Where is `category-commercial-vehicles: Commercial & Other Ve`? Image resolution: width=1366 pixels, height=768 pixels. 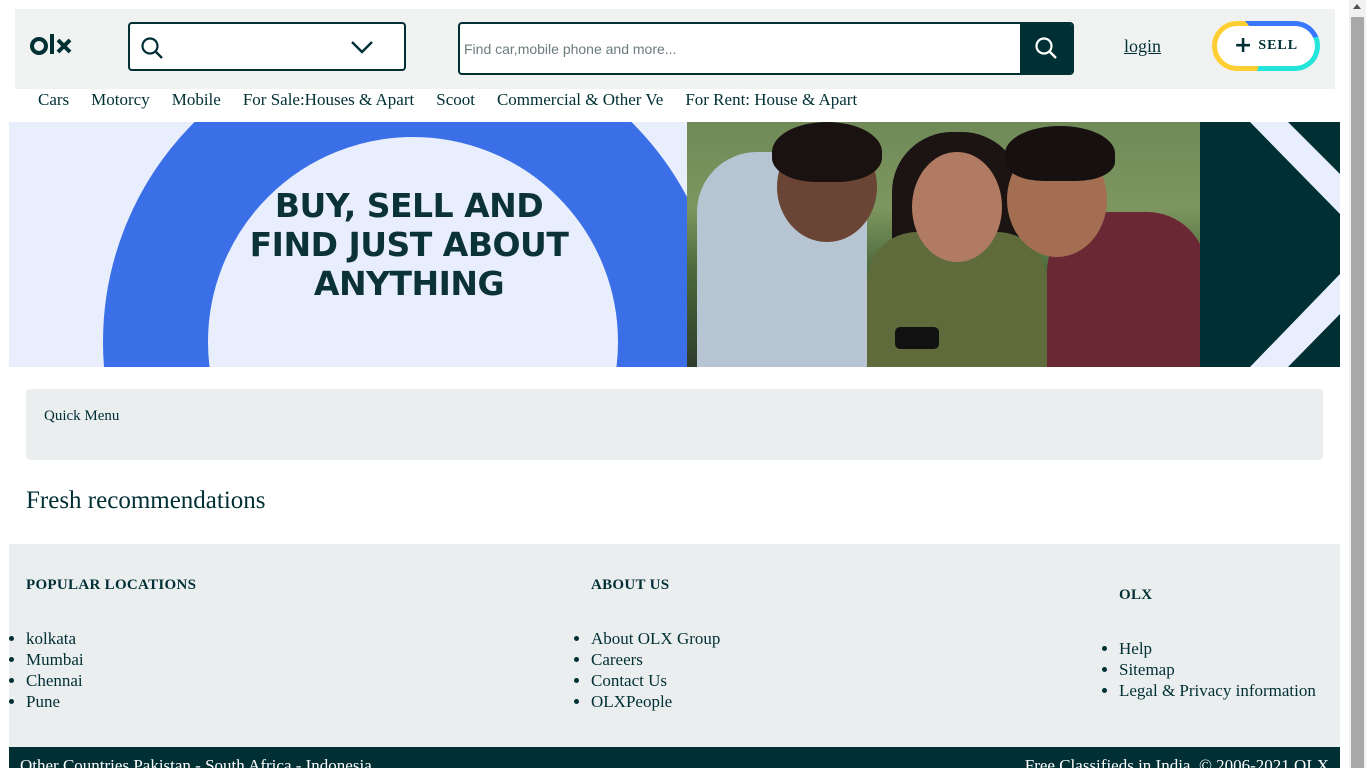 category-commercial-vehicles: Commercial & Other Ve is located at coordinates (580, 101).